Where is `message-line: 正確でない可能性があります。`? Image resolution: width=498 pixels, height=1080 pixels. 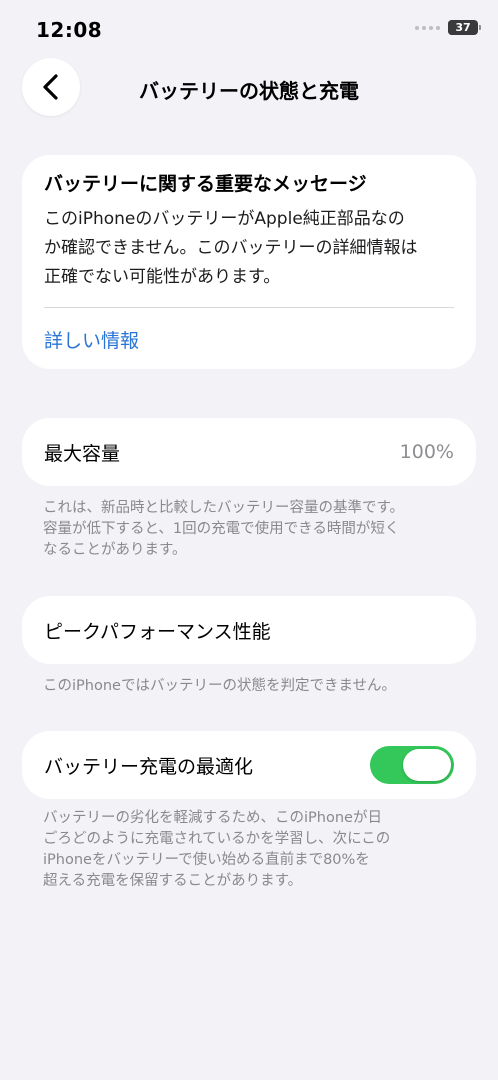
message-line: 正確でない可能性があります。 is located at coordinates (162, 277).